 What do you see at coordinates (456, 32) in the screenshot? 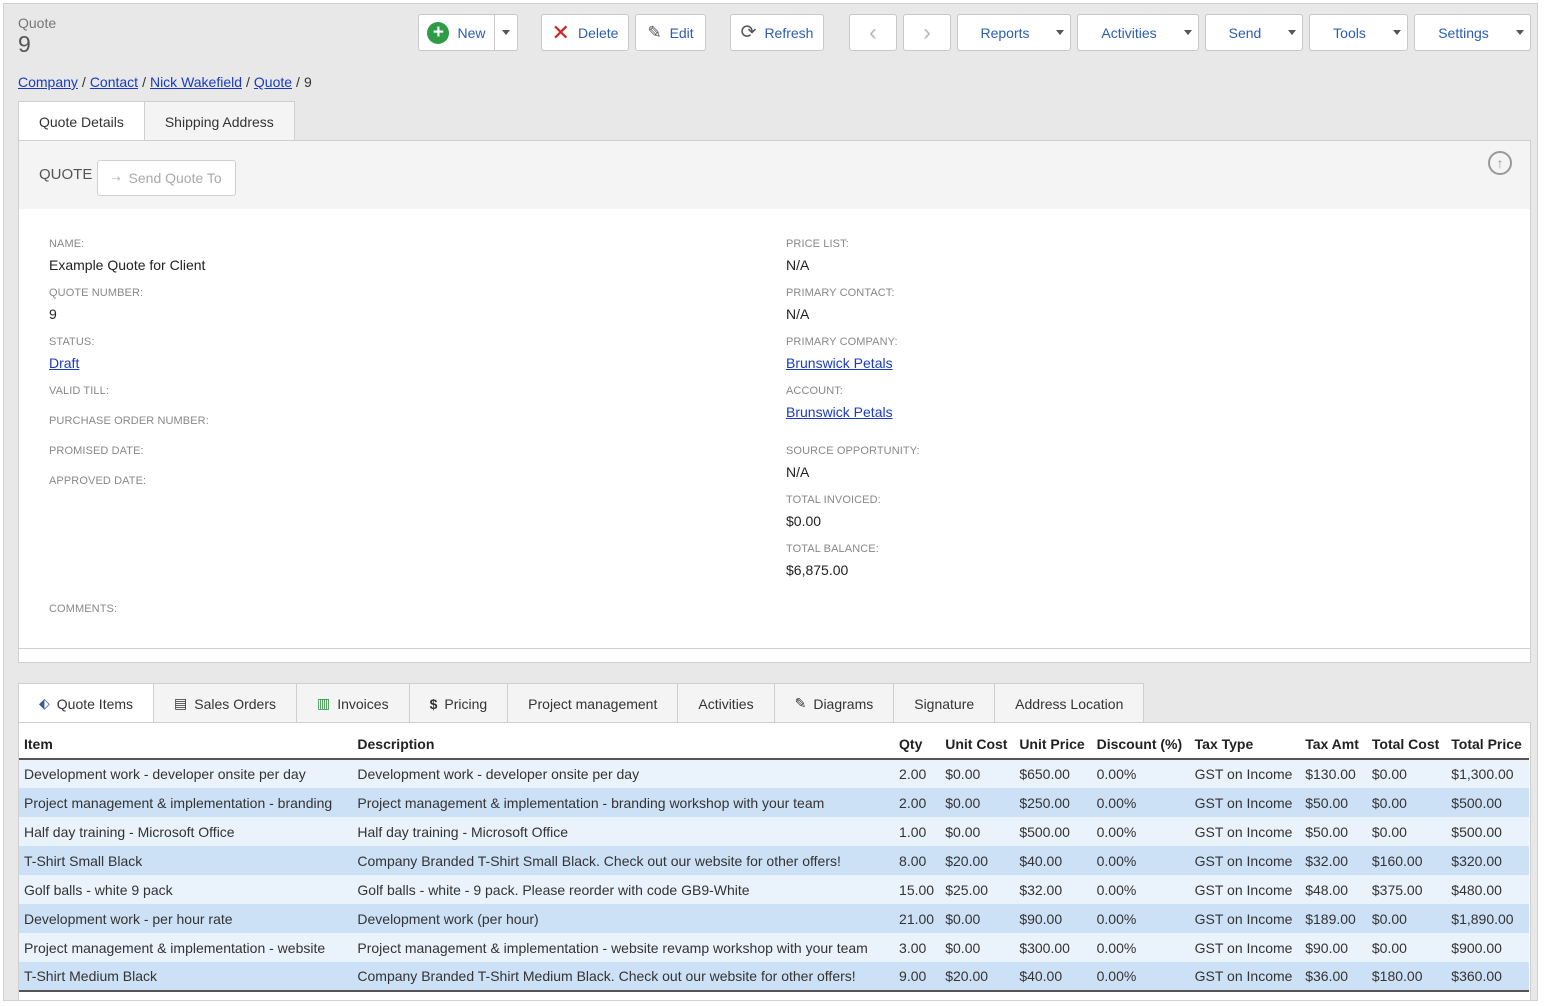
I see `new-button: + New` at bounding box center [456, 32].